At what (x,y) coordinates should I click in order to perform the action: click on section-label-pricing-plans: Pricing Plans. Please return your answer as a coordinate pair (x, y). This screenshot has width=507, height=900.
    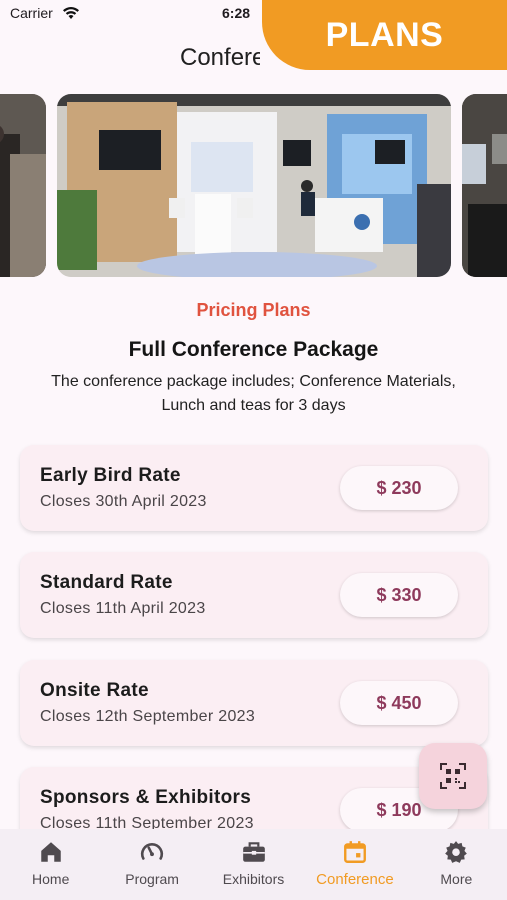
    Looking at the image, I should click on (253, 310).